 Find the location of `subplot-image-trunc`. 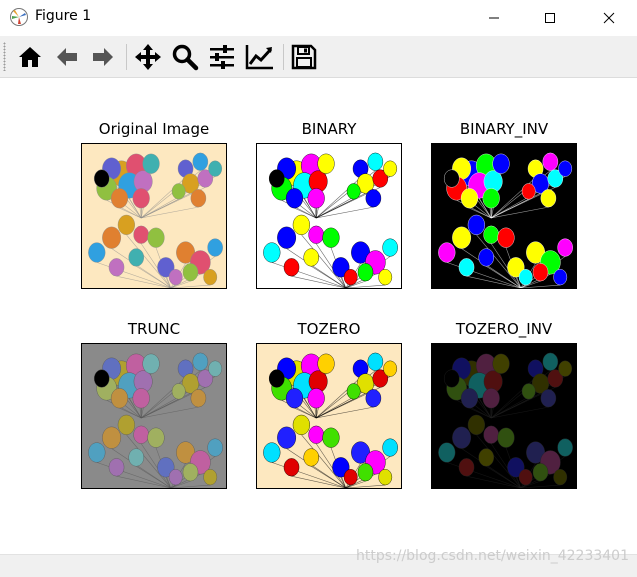

subplot-image-trunc is located at coordinates (154, 416).